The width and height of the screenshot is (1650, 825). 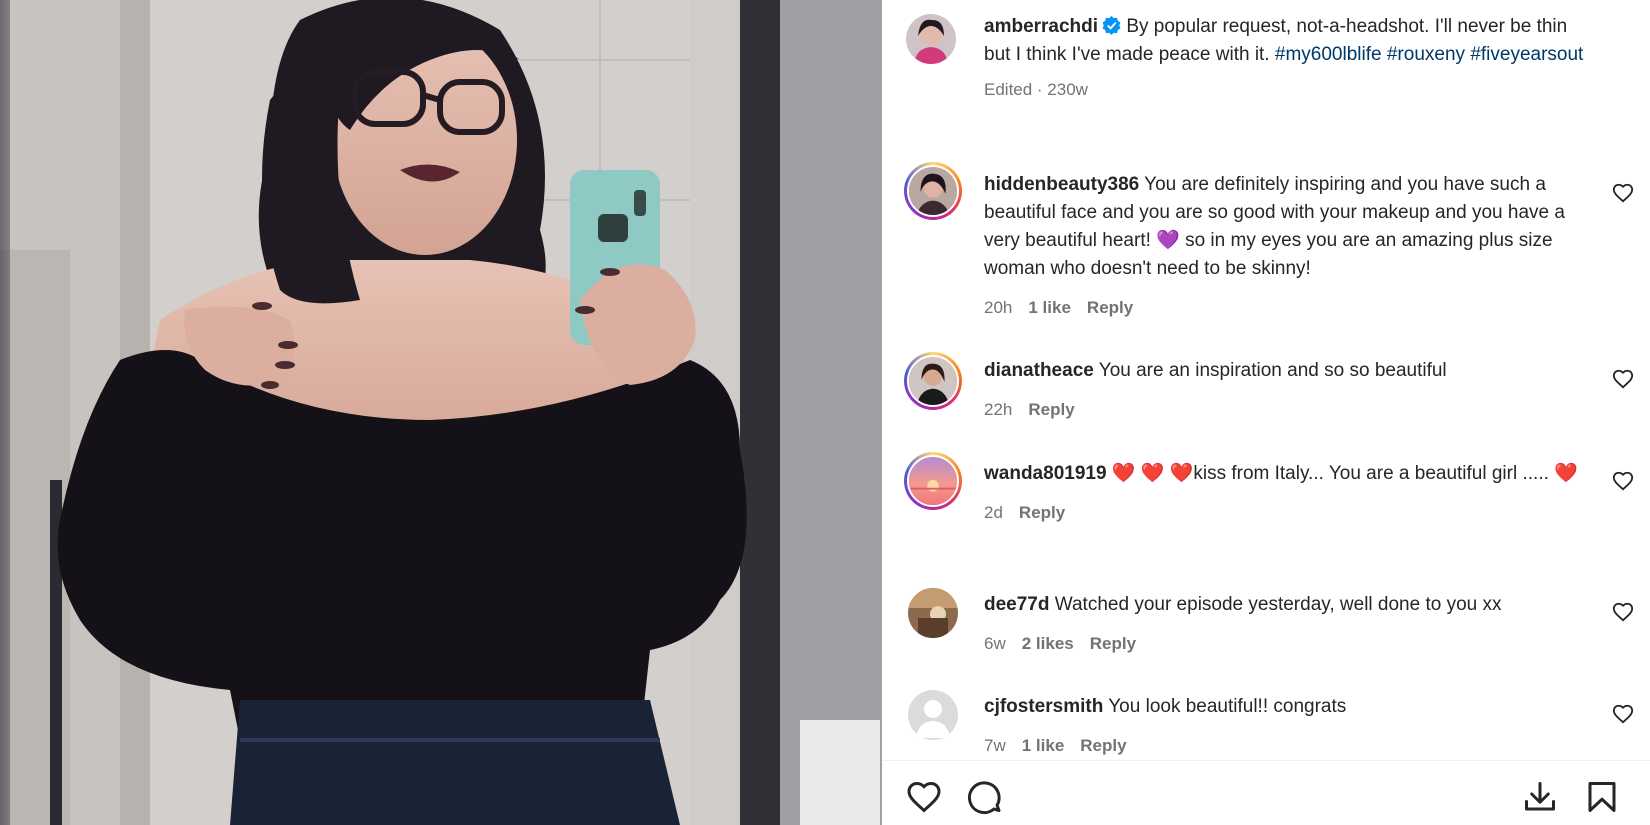 I want to click on bookmark-icon, so click(x=1602, y=797).